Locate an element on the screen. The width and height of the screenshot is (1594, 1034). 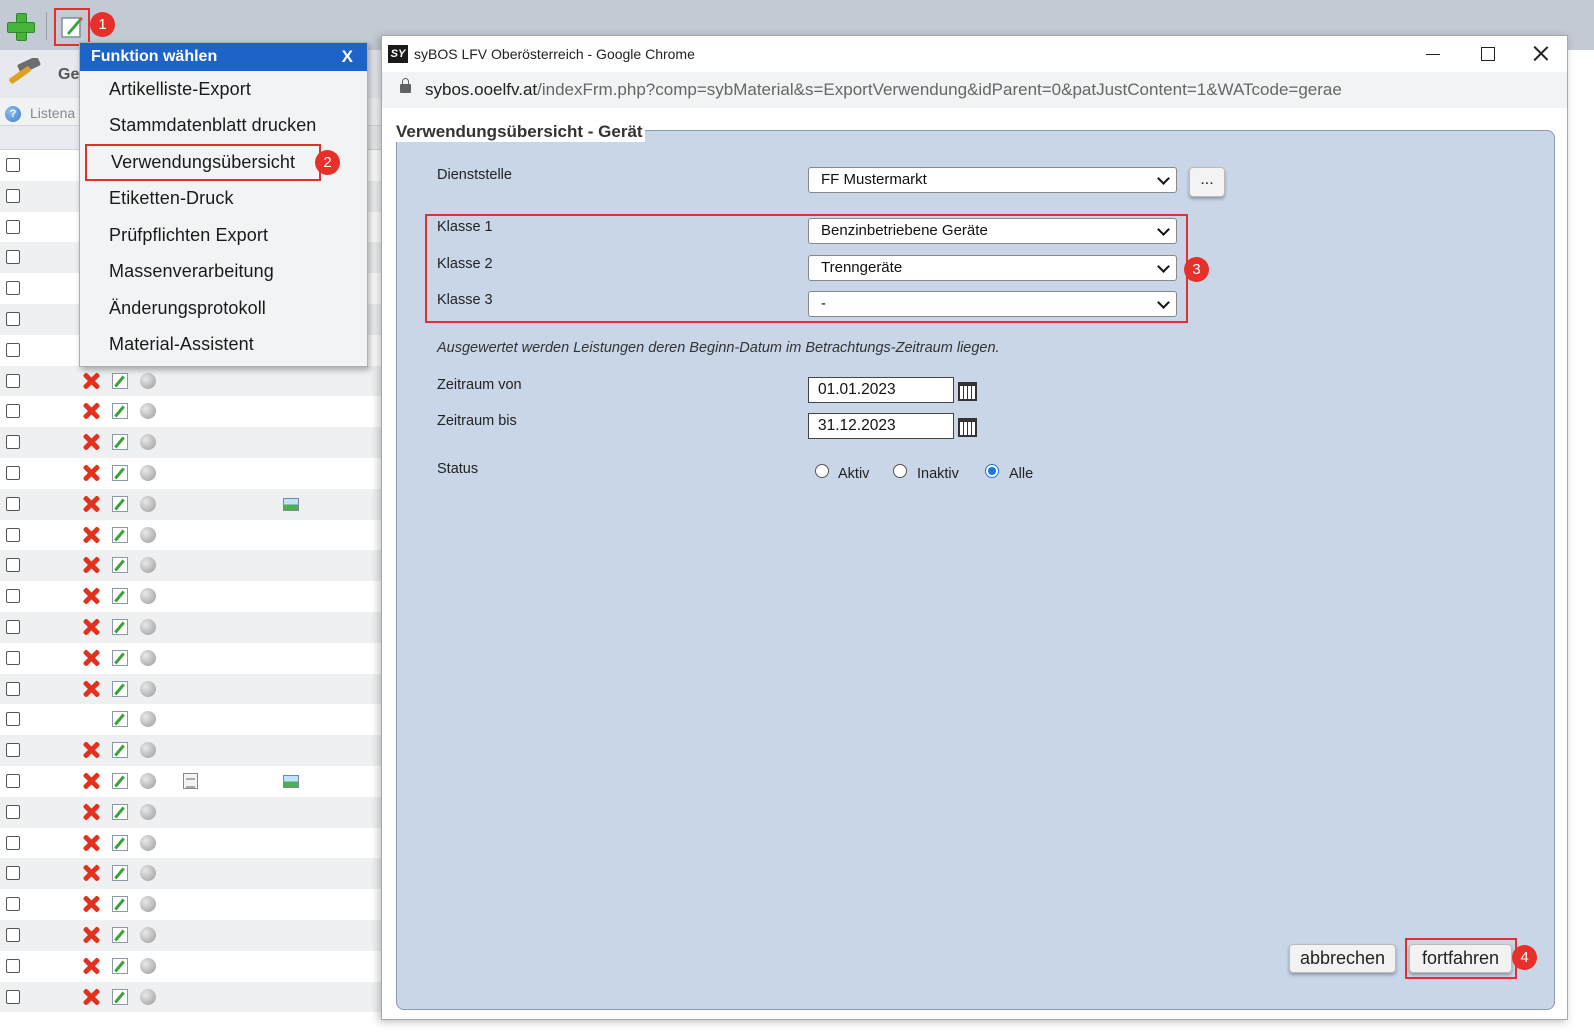
menu-item-artikelliste-export: Artikelliste-Export is located at coordinates (223, 89).